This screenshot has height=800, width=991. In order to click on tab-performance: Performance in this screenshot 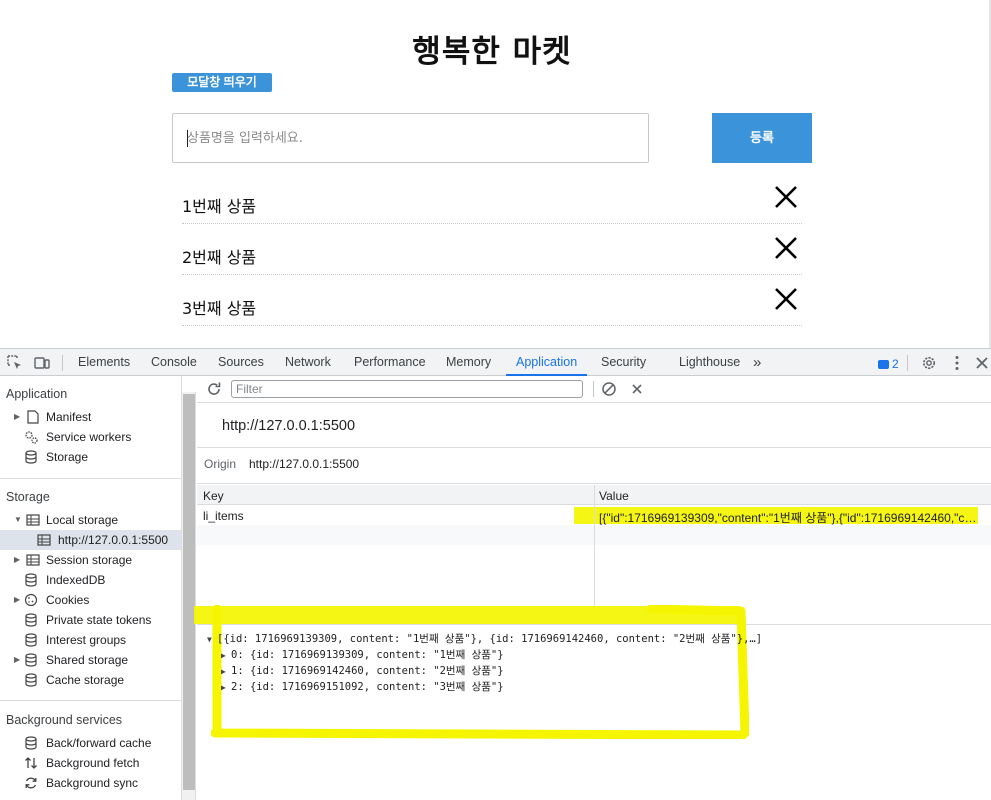, I will do `click(390, 362)`.